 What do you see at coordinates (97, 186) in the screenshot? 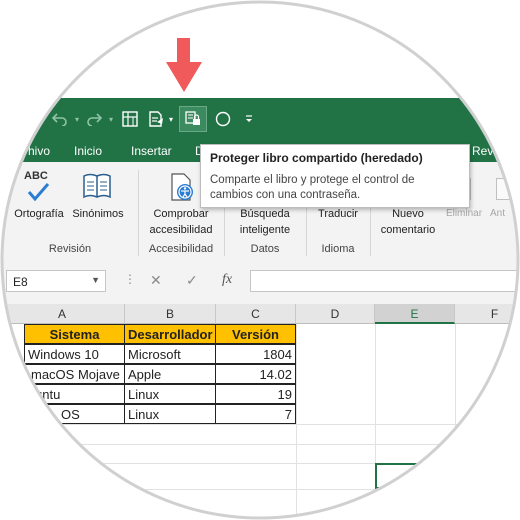
I see `book-icon` at bounding box center [97, 186].